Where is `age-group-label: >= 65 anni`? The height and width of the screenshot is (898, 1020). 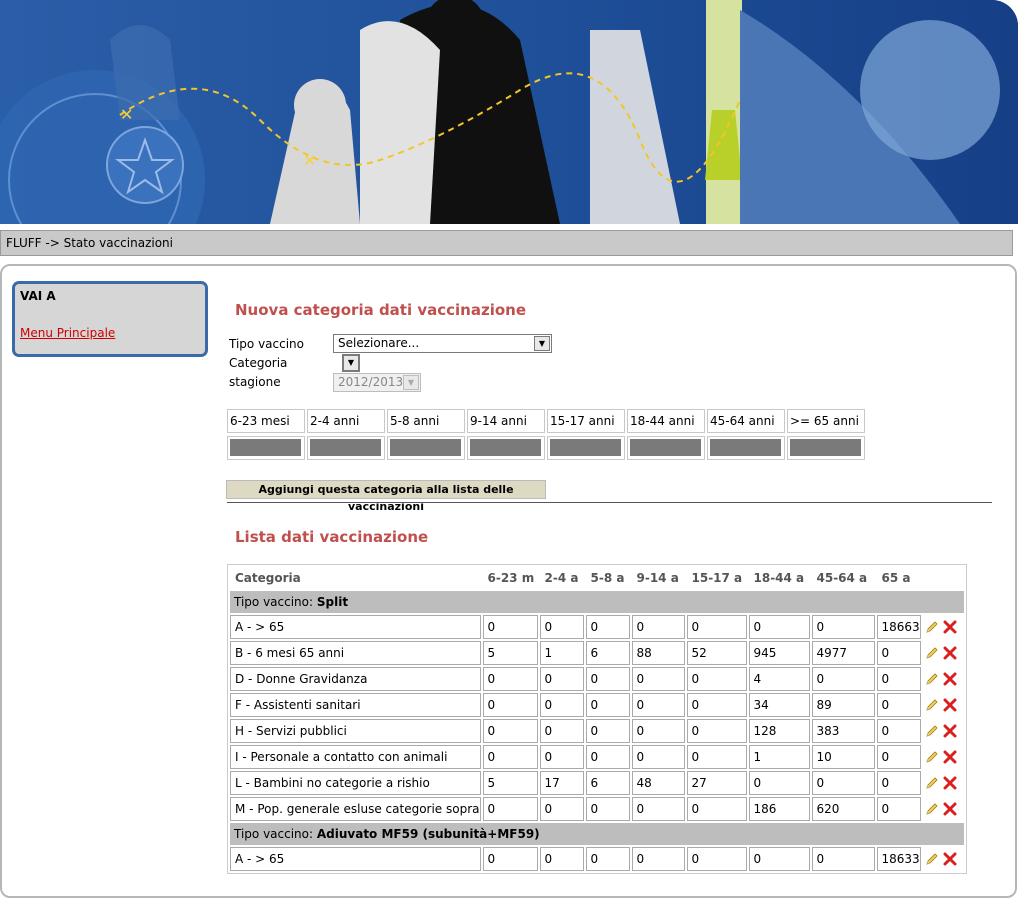
age-group-label: >= 65 anni is located at coordinates (826, 421).